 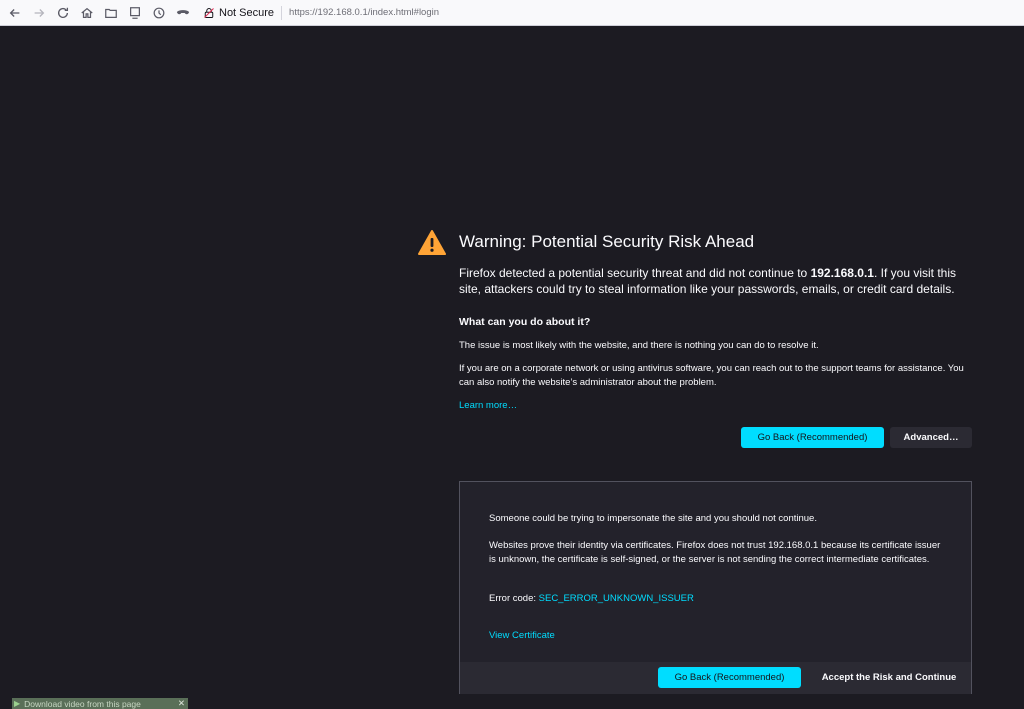 What do you see at coordinates (889, 677) in the screenshot?
I see `accept-risk-button: Accept the Risk and Continue` at bounding box center [889, 677].